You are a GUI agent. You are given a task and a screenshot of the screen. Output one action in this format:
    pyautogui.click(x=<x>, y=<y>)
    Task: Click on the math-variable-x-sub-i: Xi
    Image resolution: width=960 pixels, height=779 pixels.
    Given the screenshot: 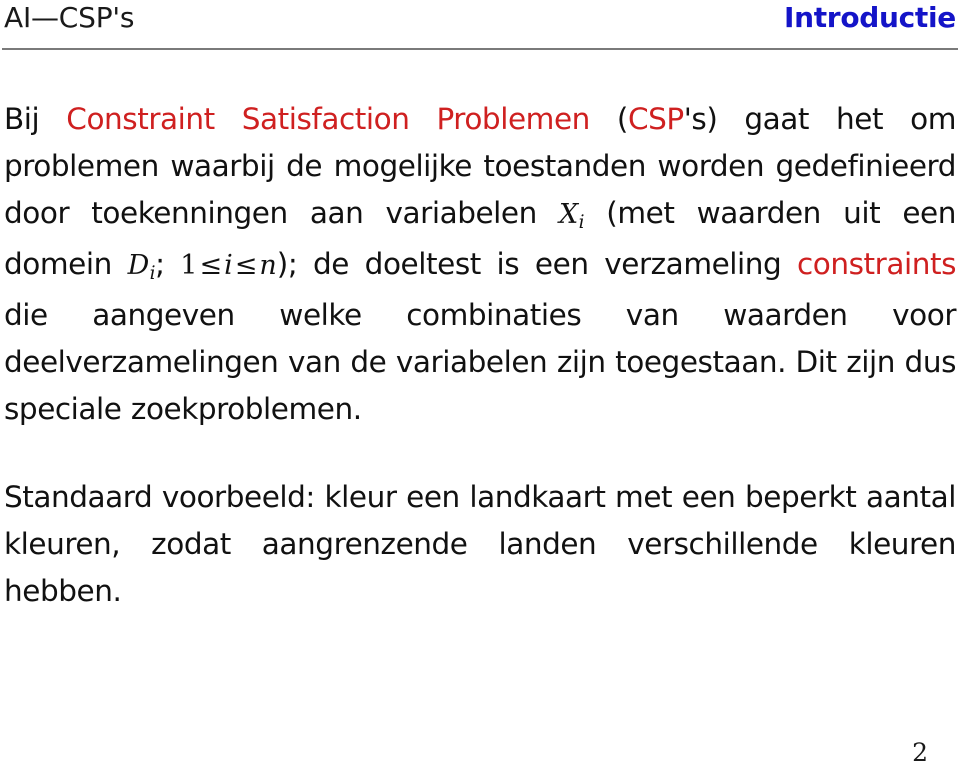 What is the action you would take?
    pyautogui.click(x=572, y=216)
    